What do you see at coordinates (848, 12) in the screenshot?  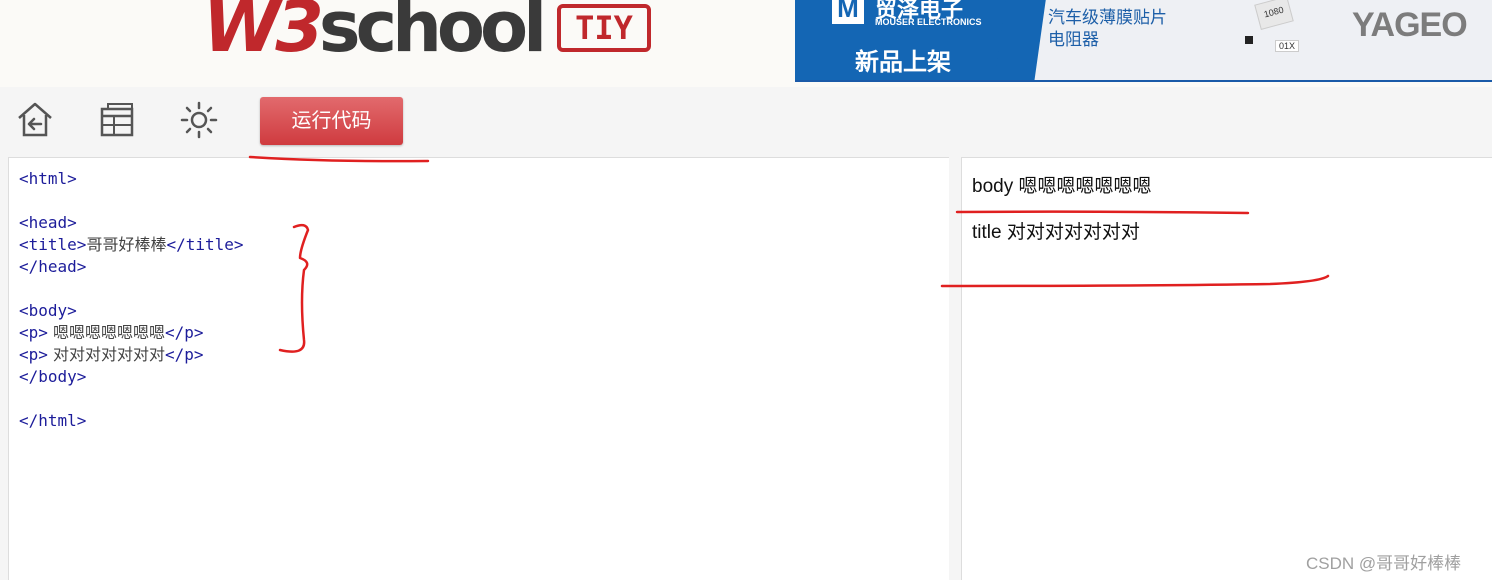 I see `mouser-logo-icon: M` at bounding box center [848, 12].